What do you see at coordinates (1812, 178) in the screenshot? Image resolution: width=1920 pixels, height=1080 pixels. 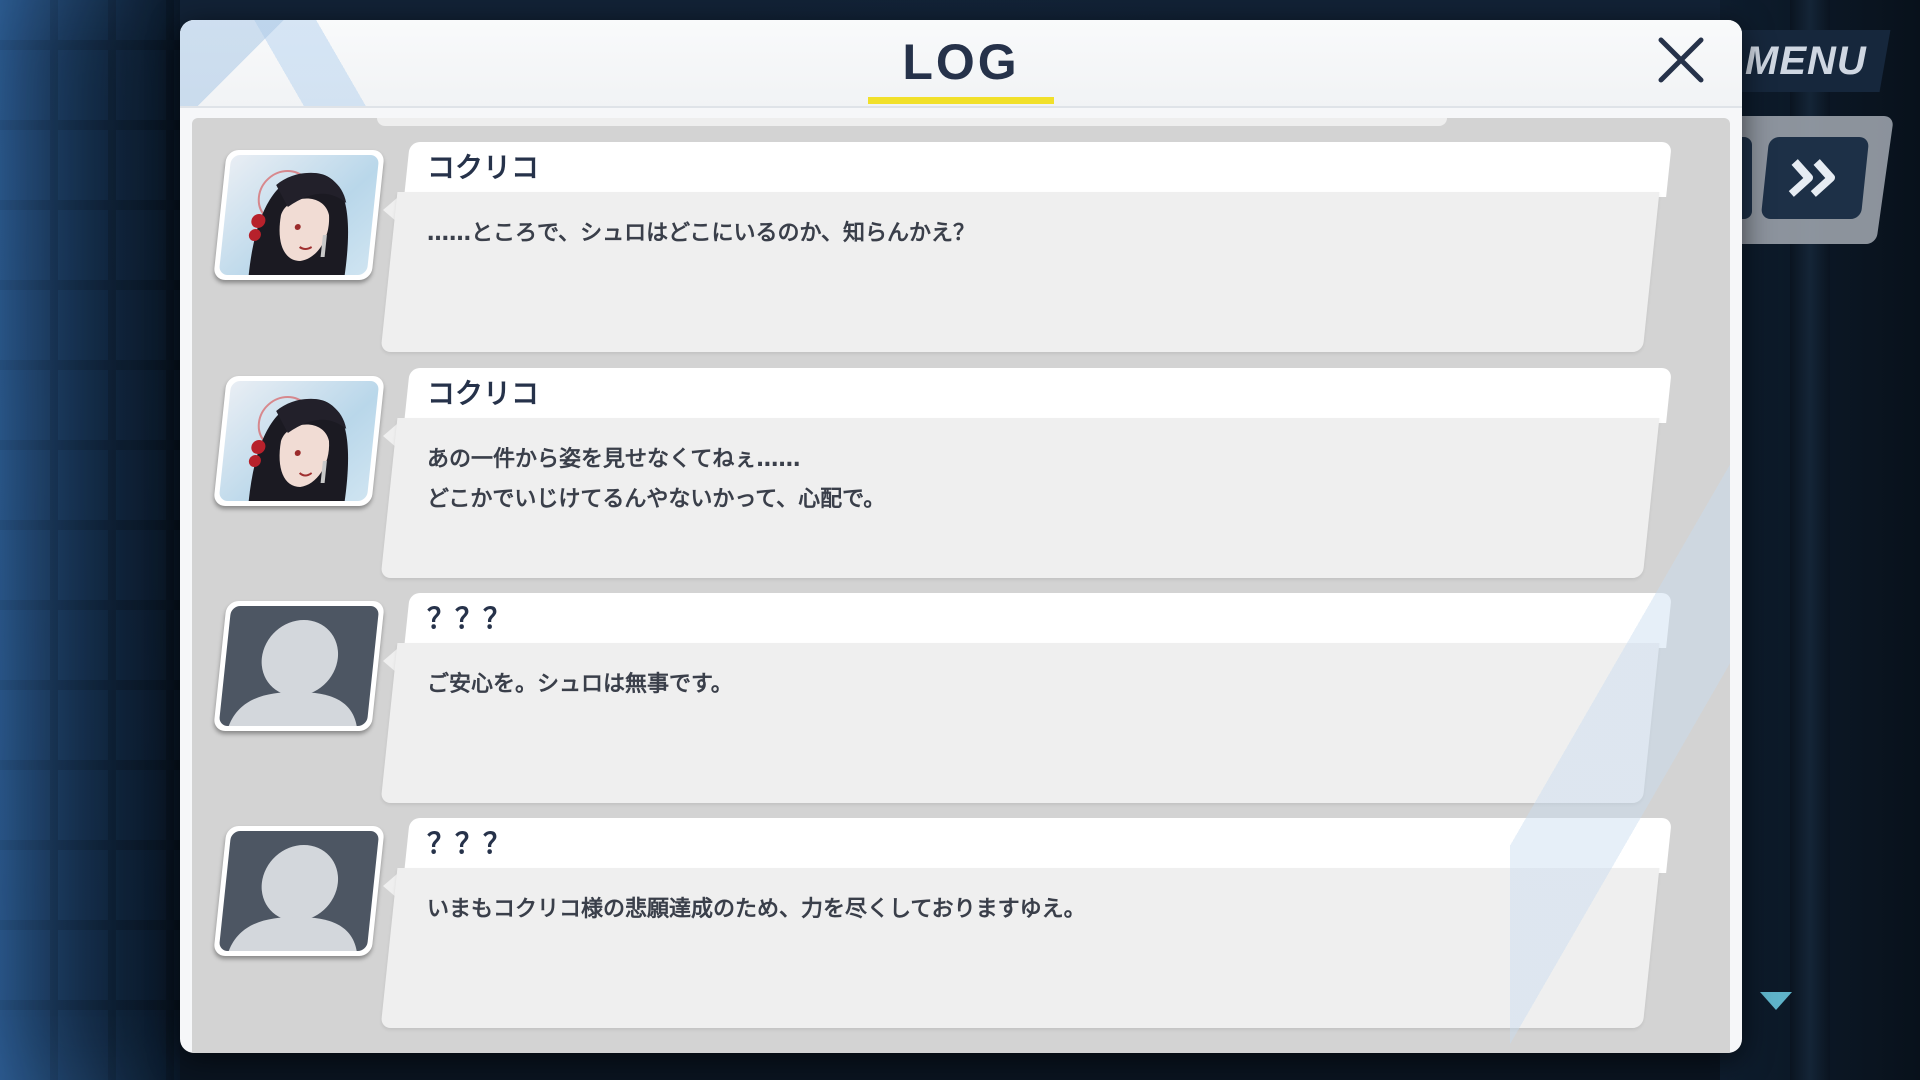 I see `double-chevron-right-icon` at bounding box center [1812, 178].